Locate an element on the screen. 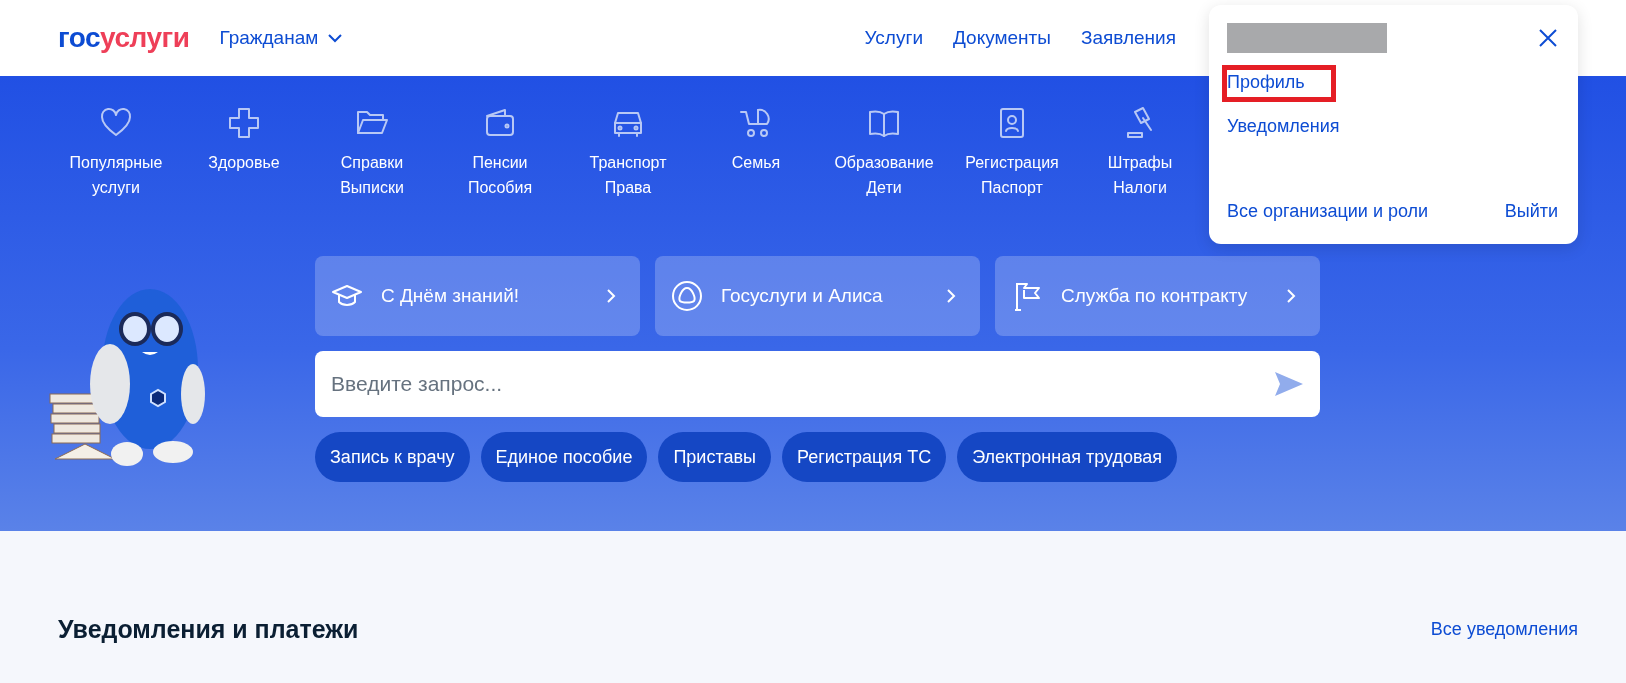  nav-link: Заявления is located at coordinates (1128, 38).